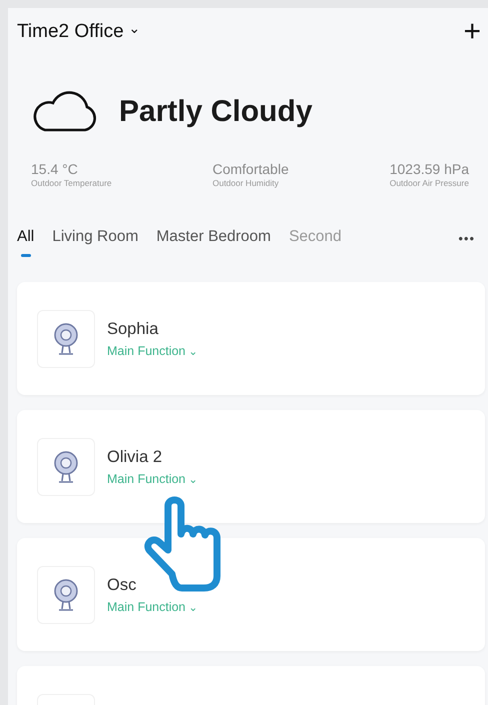  Describe the element at coordinates (25, 242) in the screenshot. I see `room-tab: All` at that location.